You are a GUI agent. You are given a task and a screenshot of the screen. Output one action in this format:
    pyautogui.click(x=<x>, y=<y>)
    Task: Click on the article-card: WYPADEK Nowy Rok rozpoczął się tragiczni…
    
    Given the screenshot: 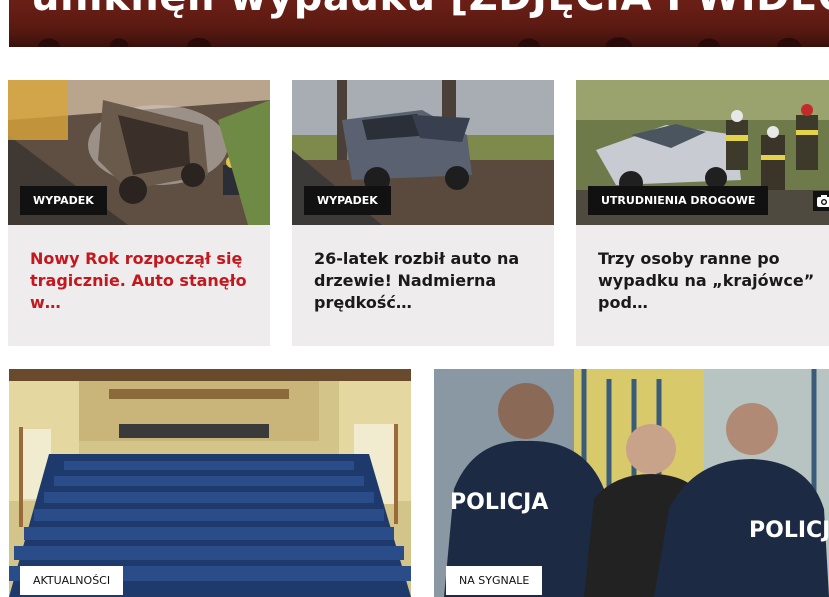 What is the action you would take?
    pyautogui.click(x=139, y=213)
    